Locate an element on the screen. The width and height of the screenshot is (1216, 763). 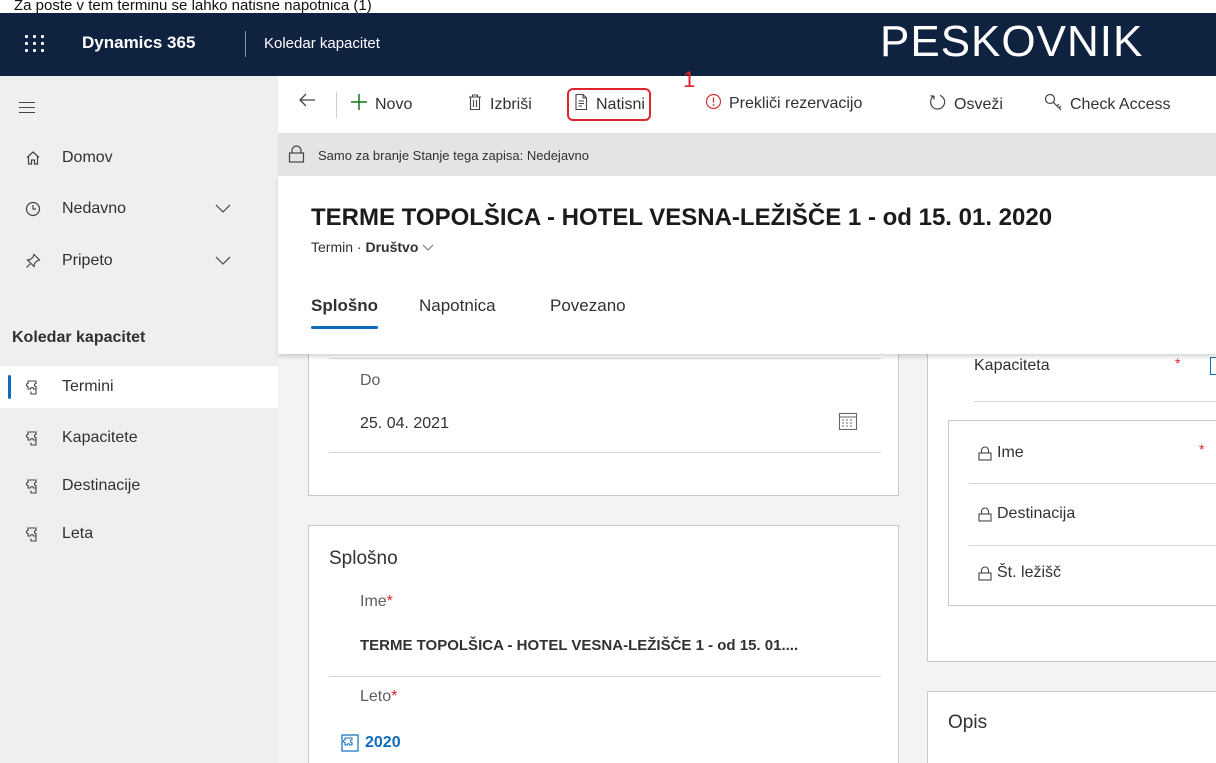
key-search-icon is located at coordinates (1053, 104).